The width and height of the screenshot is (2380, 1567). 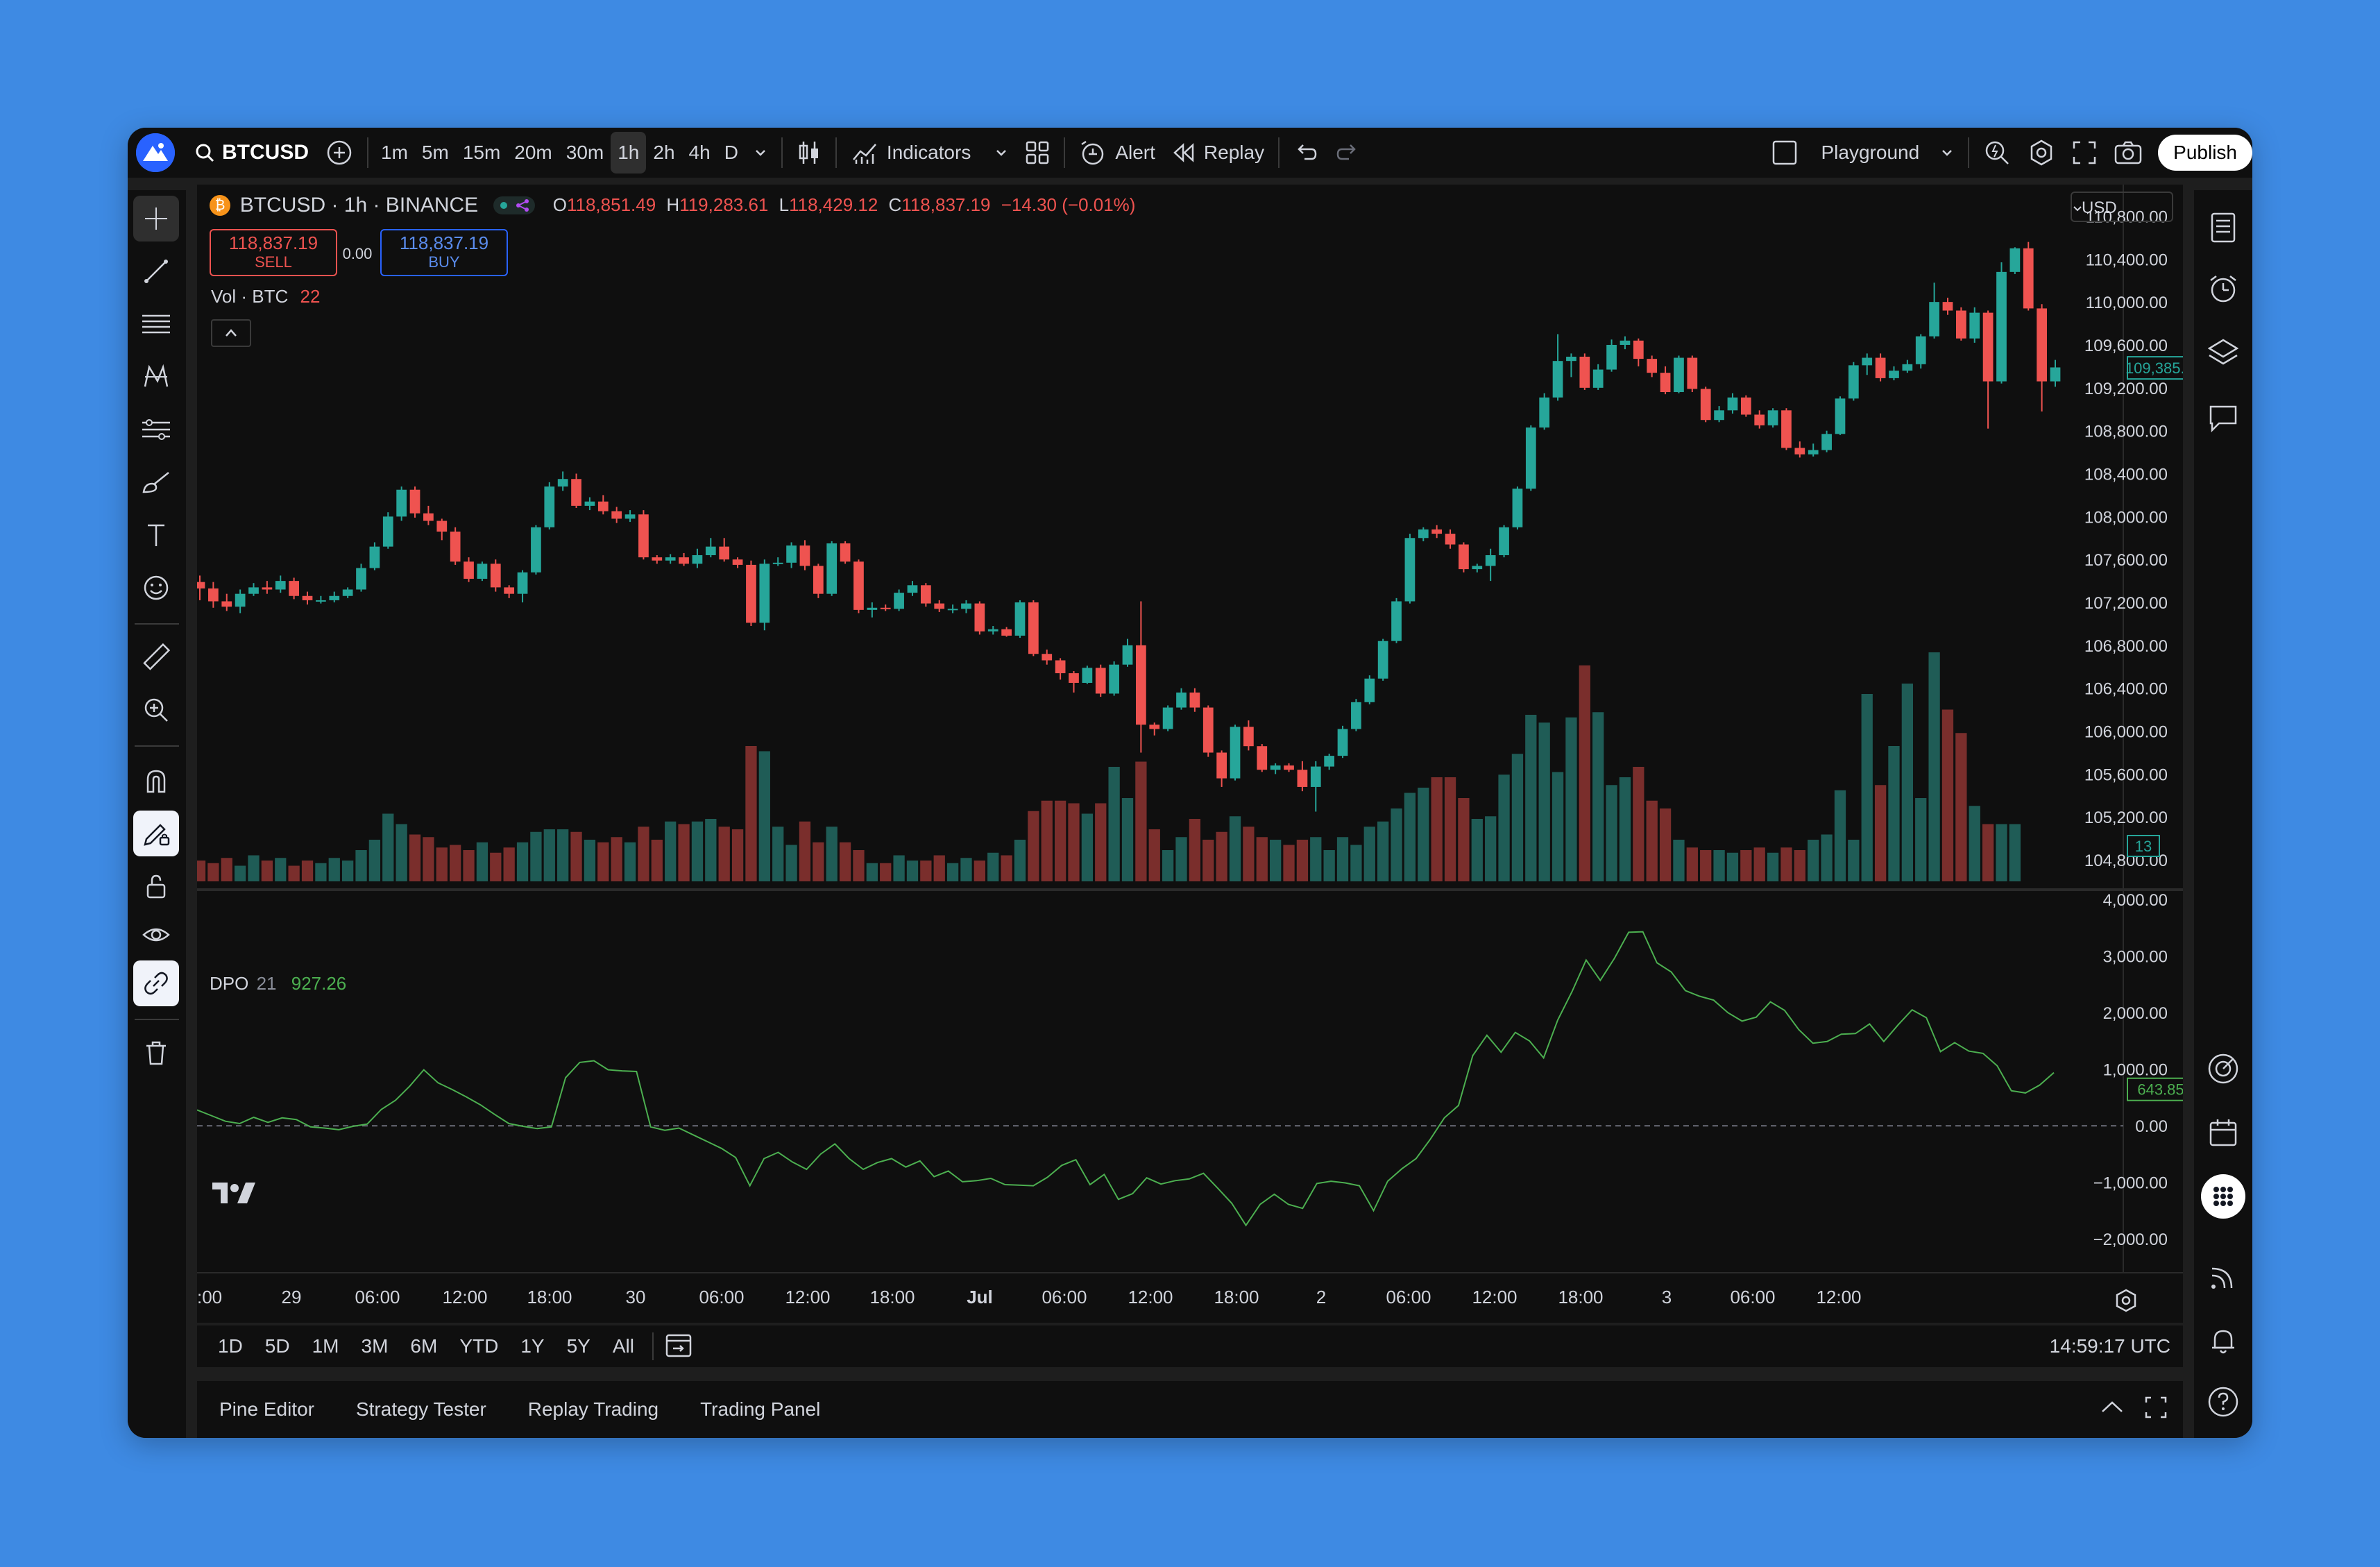 What do you see at coordinates (375, 1346) in the screenshot?
I see `period-3M: 3M` at bounding box center [375, 1346].